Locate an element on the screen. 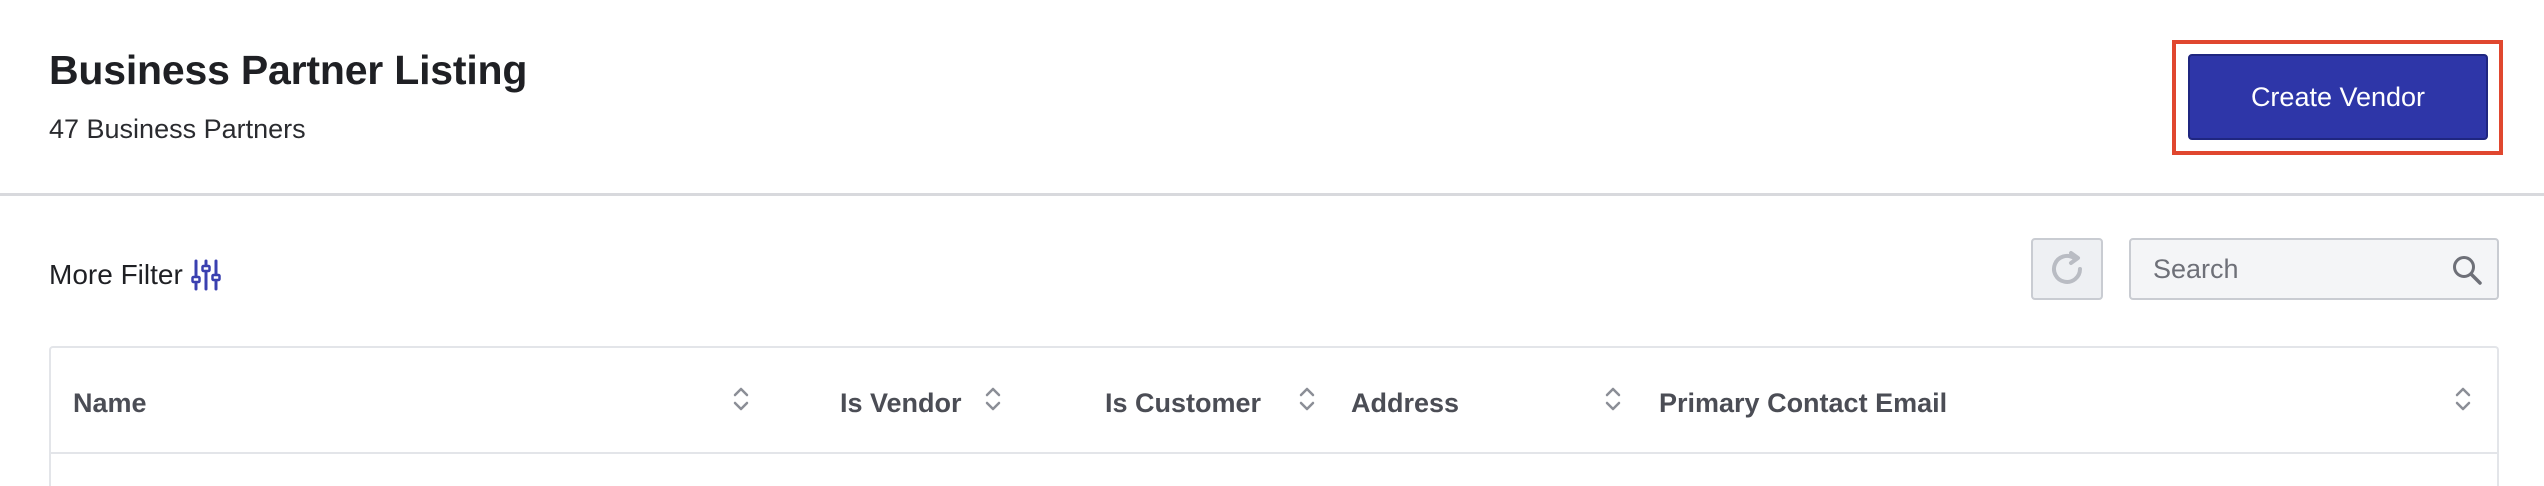 The image size is (2544, 486). column-label-is-vendor: Is Vendor is located at coordinates (901, 403).